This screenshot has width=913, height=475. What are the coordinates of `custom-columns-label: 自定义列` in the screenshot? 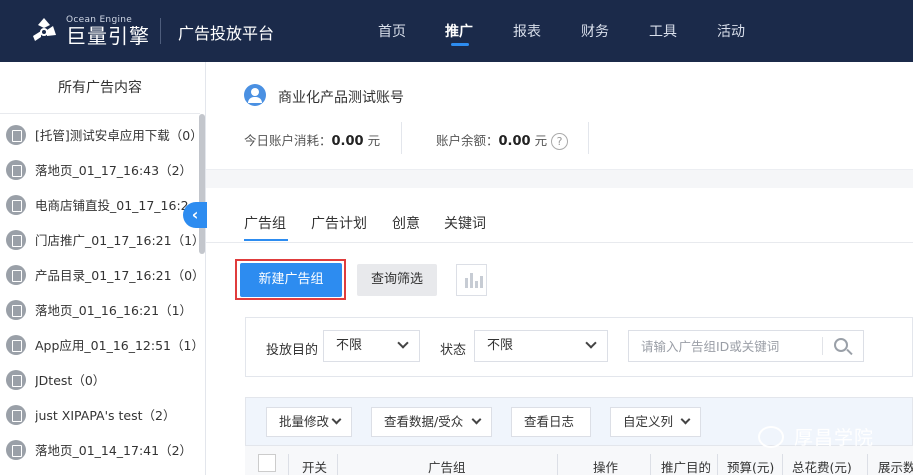 It's located at (648, 421).